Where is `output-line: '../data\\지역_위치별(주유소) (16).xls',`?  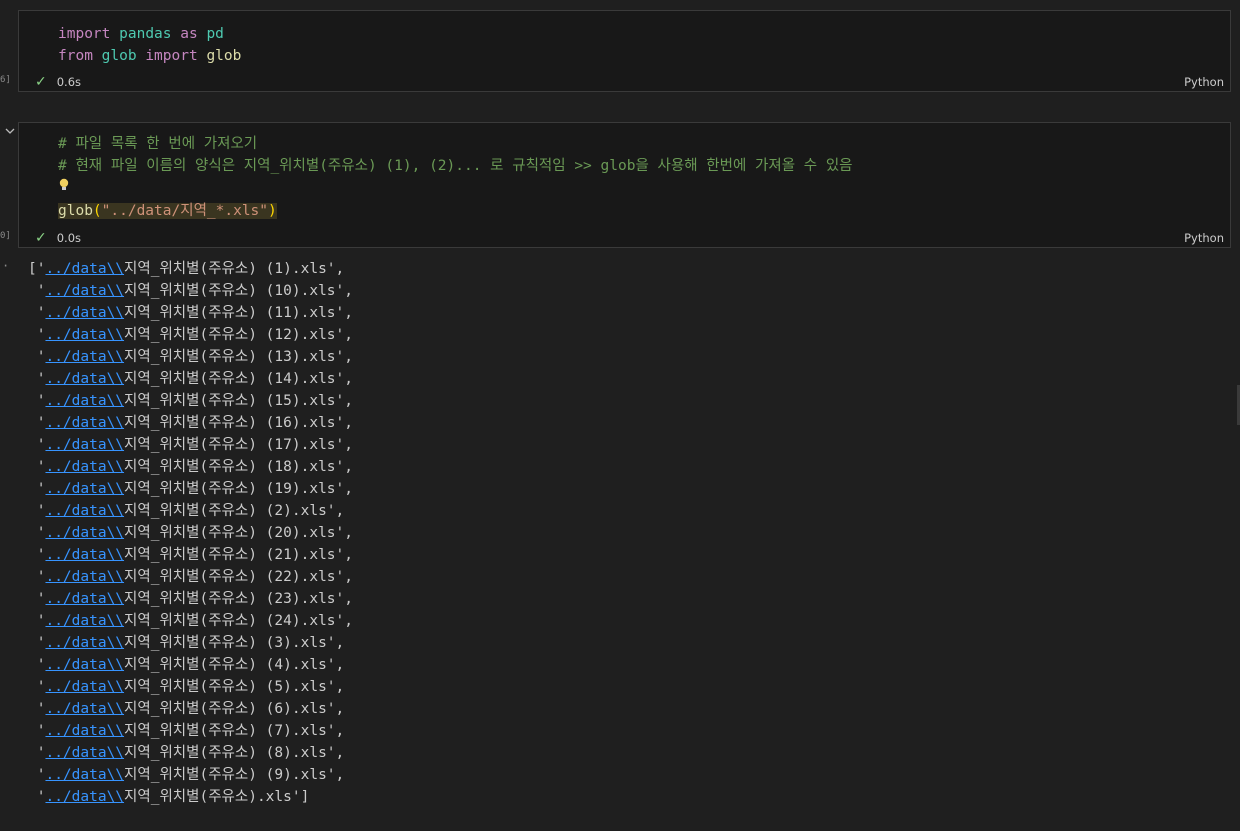
output-line: '../data\\지역_위치별(주유소) (16).xls', is located at coordinates (190, 423).